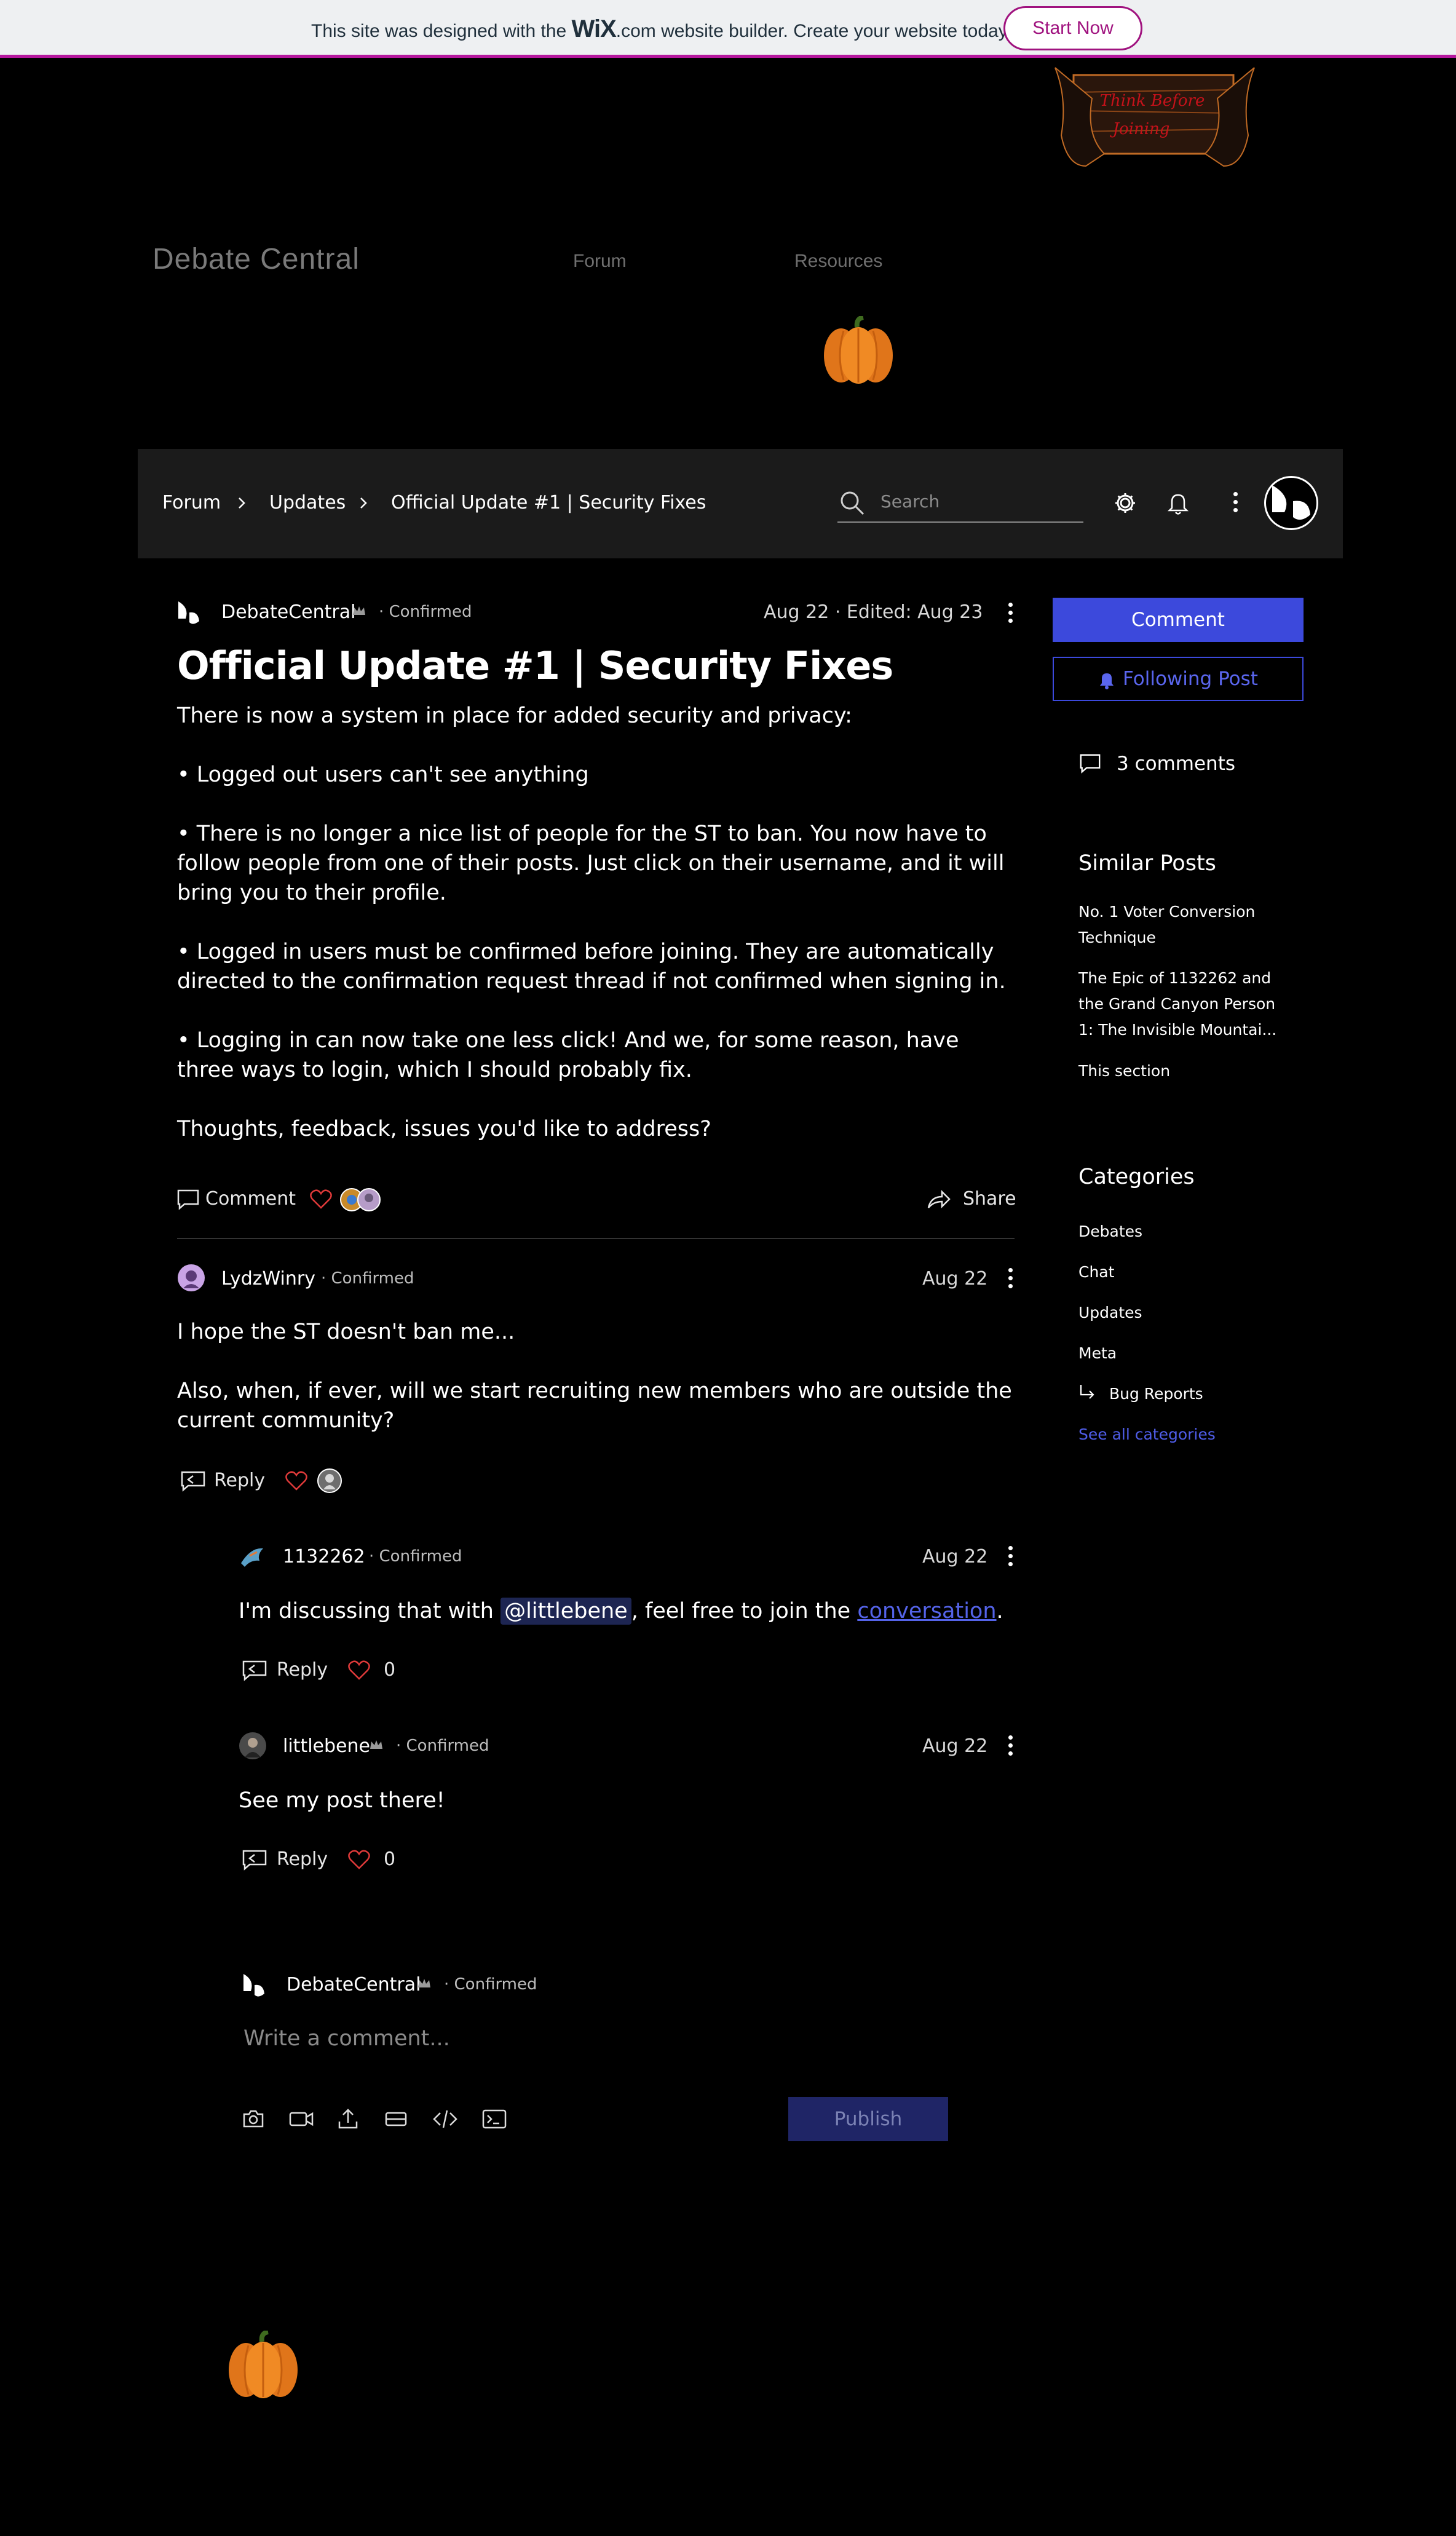 This screenshot has width=1456, height=2536. I want to click on search-input, so click(979, 501).